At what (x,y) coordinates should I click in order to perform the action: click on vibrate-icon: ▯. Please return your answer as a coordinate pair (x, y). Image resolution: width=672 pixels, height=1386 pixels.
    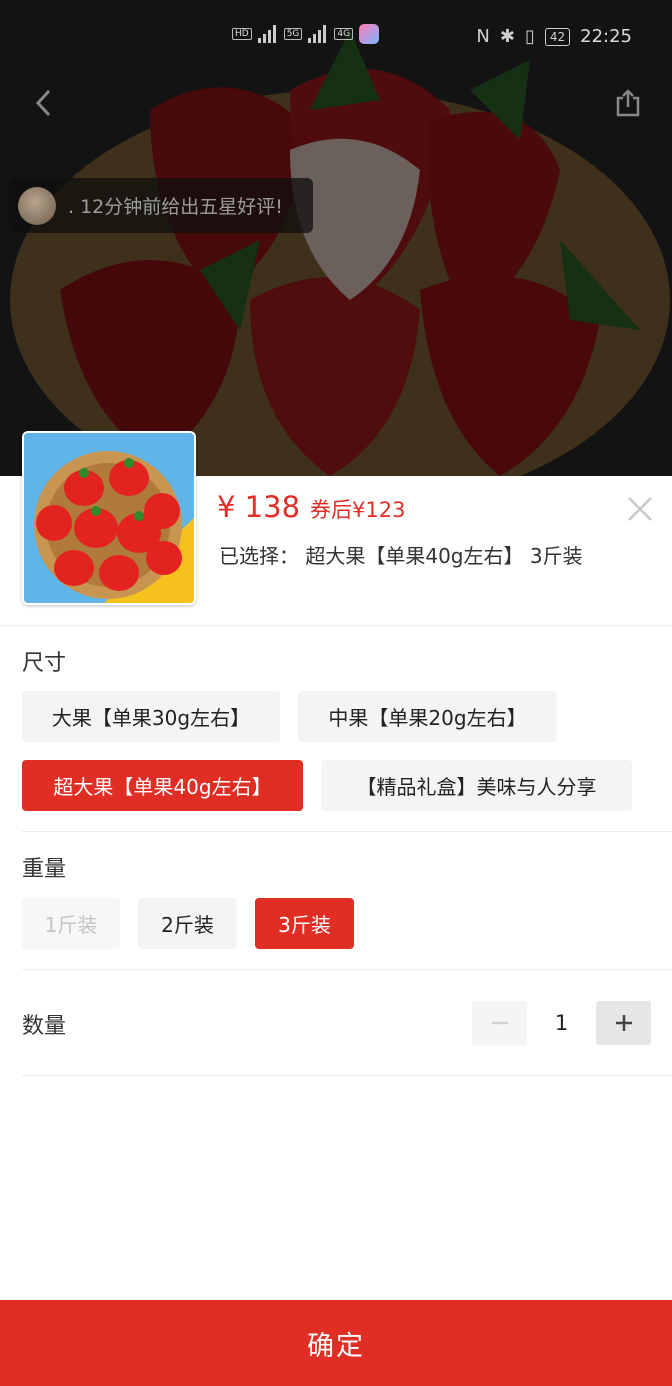
    Looking at the image, I should click on (529, 36).